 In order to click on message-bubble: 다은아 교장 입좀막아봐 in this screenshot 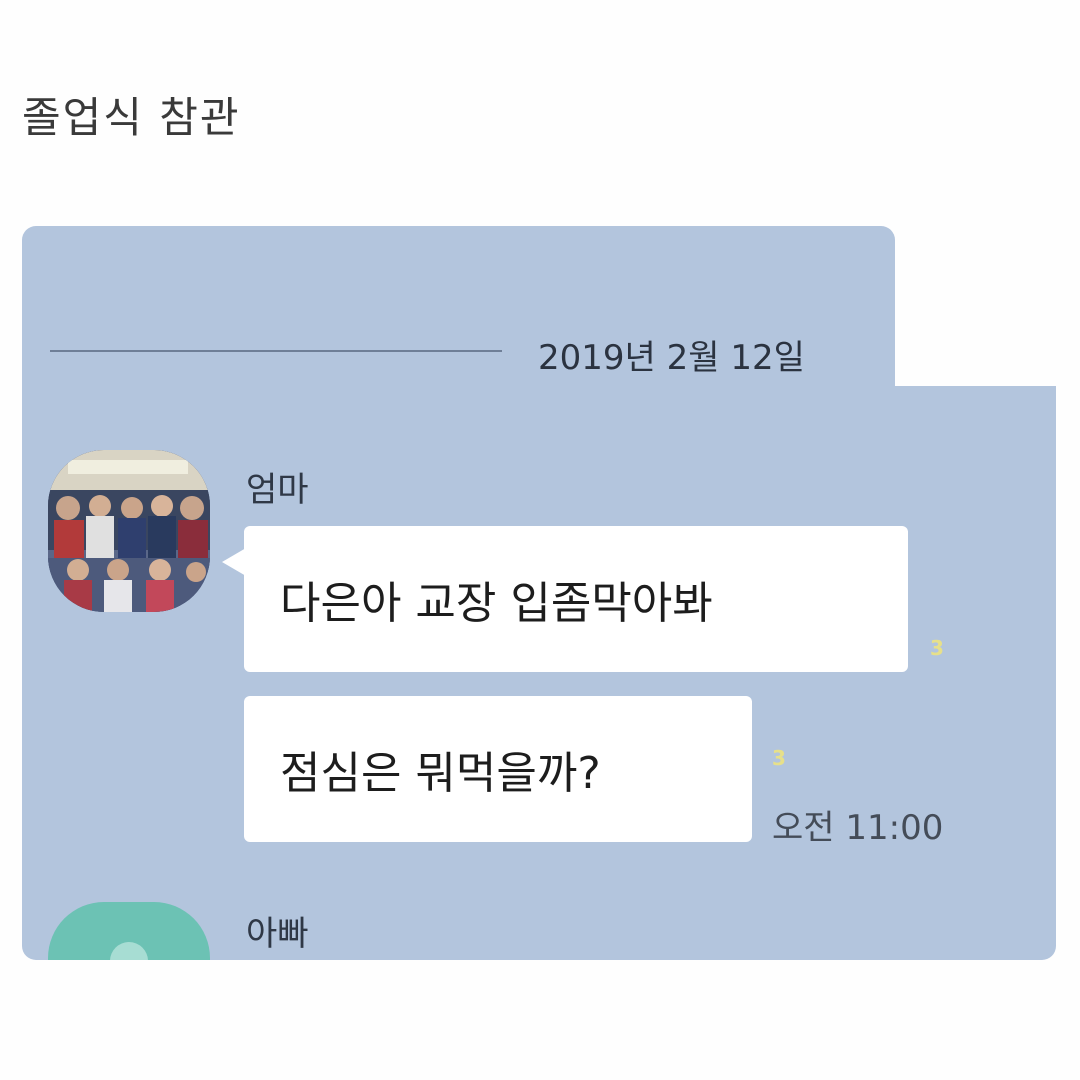, I will do `click(576, 599)`.